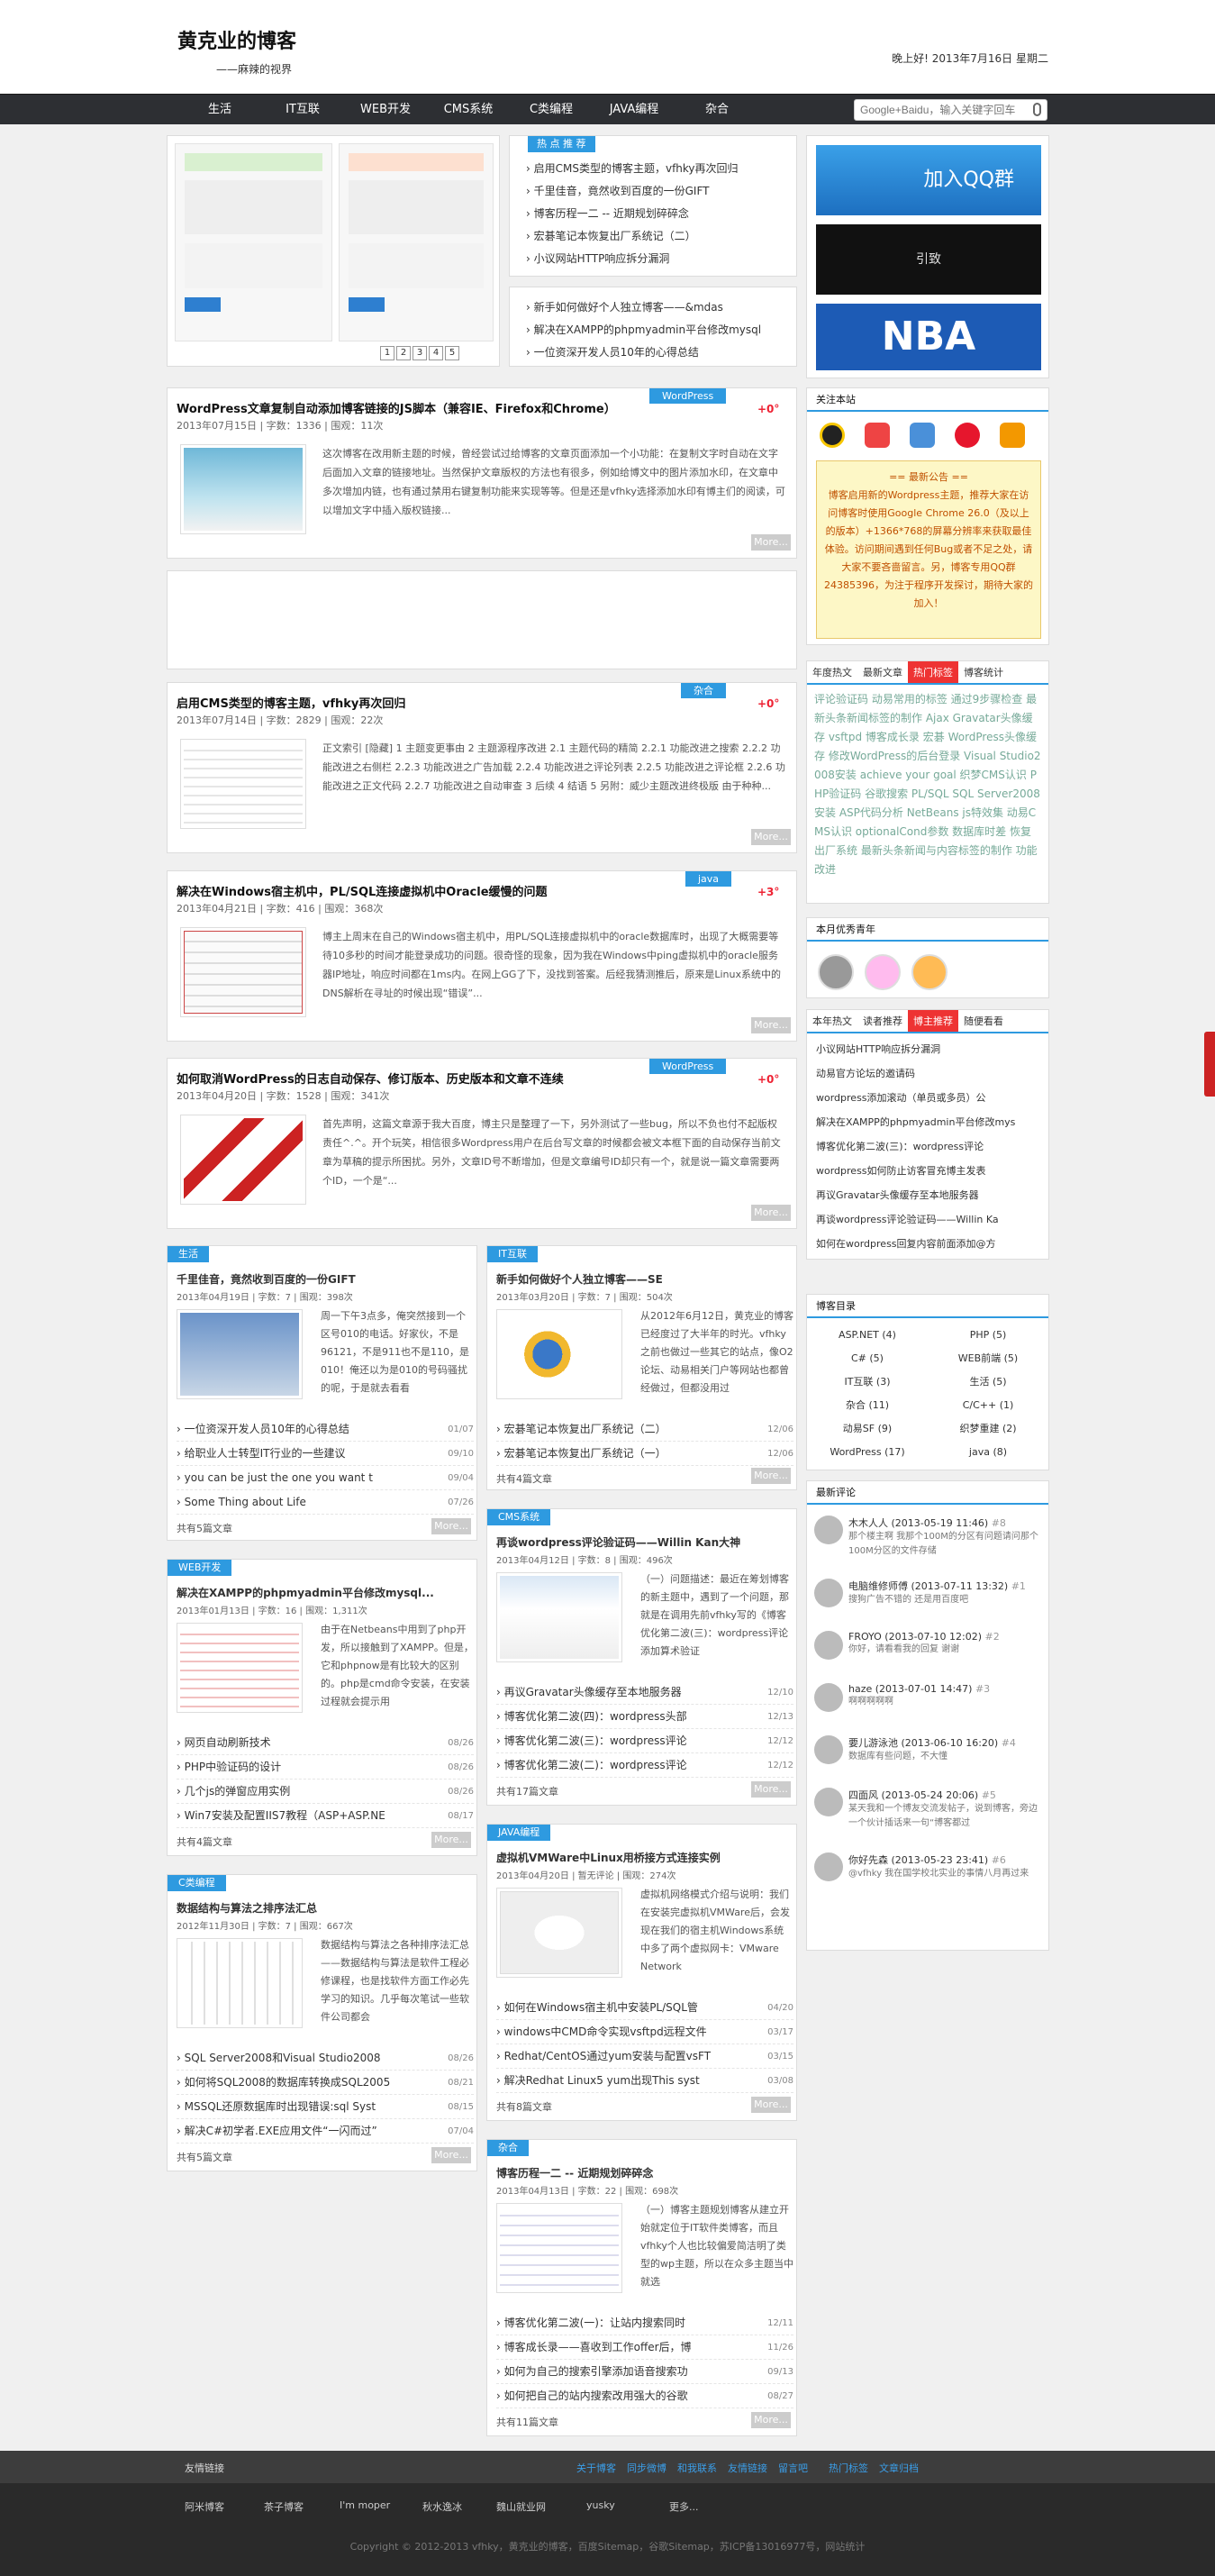 Image resolution: width=1215 pixels, height=2576 pixels. What do you see at coordinates (387, 353) in the screenshot?
I see `slider-page-1: 1` at bounding box center [387, 353].